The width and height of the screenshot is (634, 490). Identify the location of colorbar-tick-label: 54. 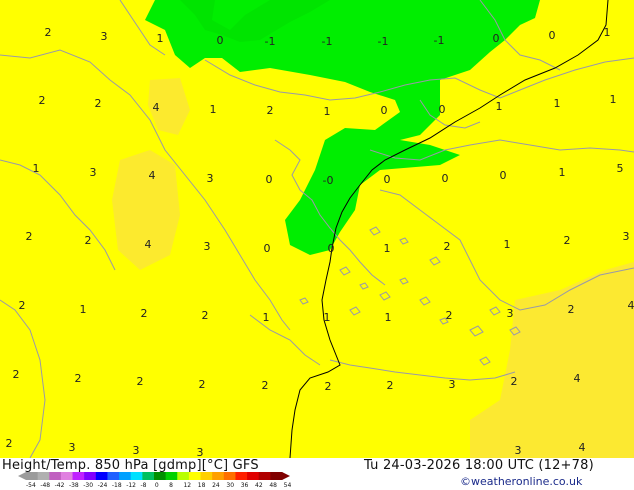
(287, 485).